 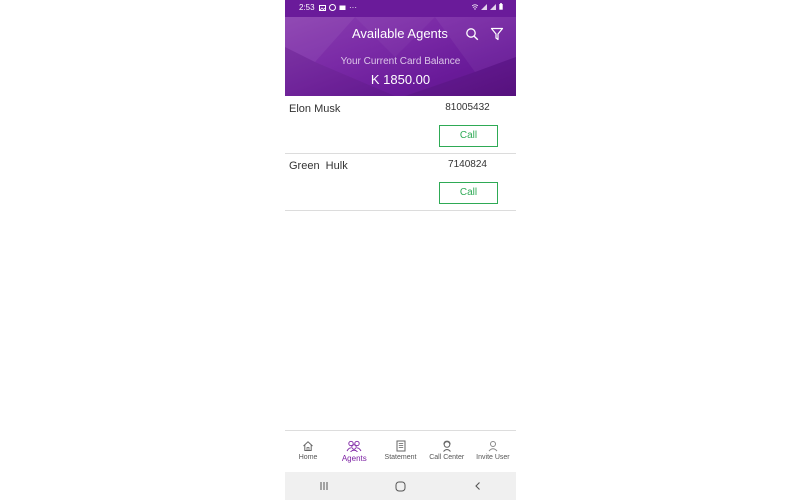 What do you see at coordinates (400, 182) in the screenshot?
I see `agent-row: Green Hulk 7140824 Call` at bounding box center [400, 182].